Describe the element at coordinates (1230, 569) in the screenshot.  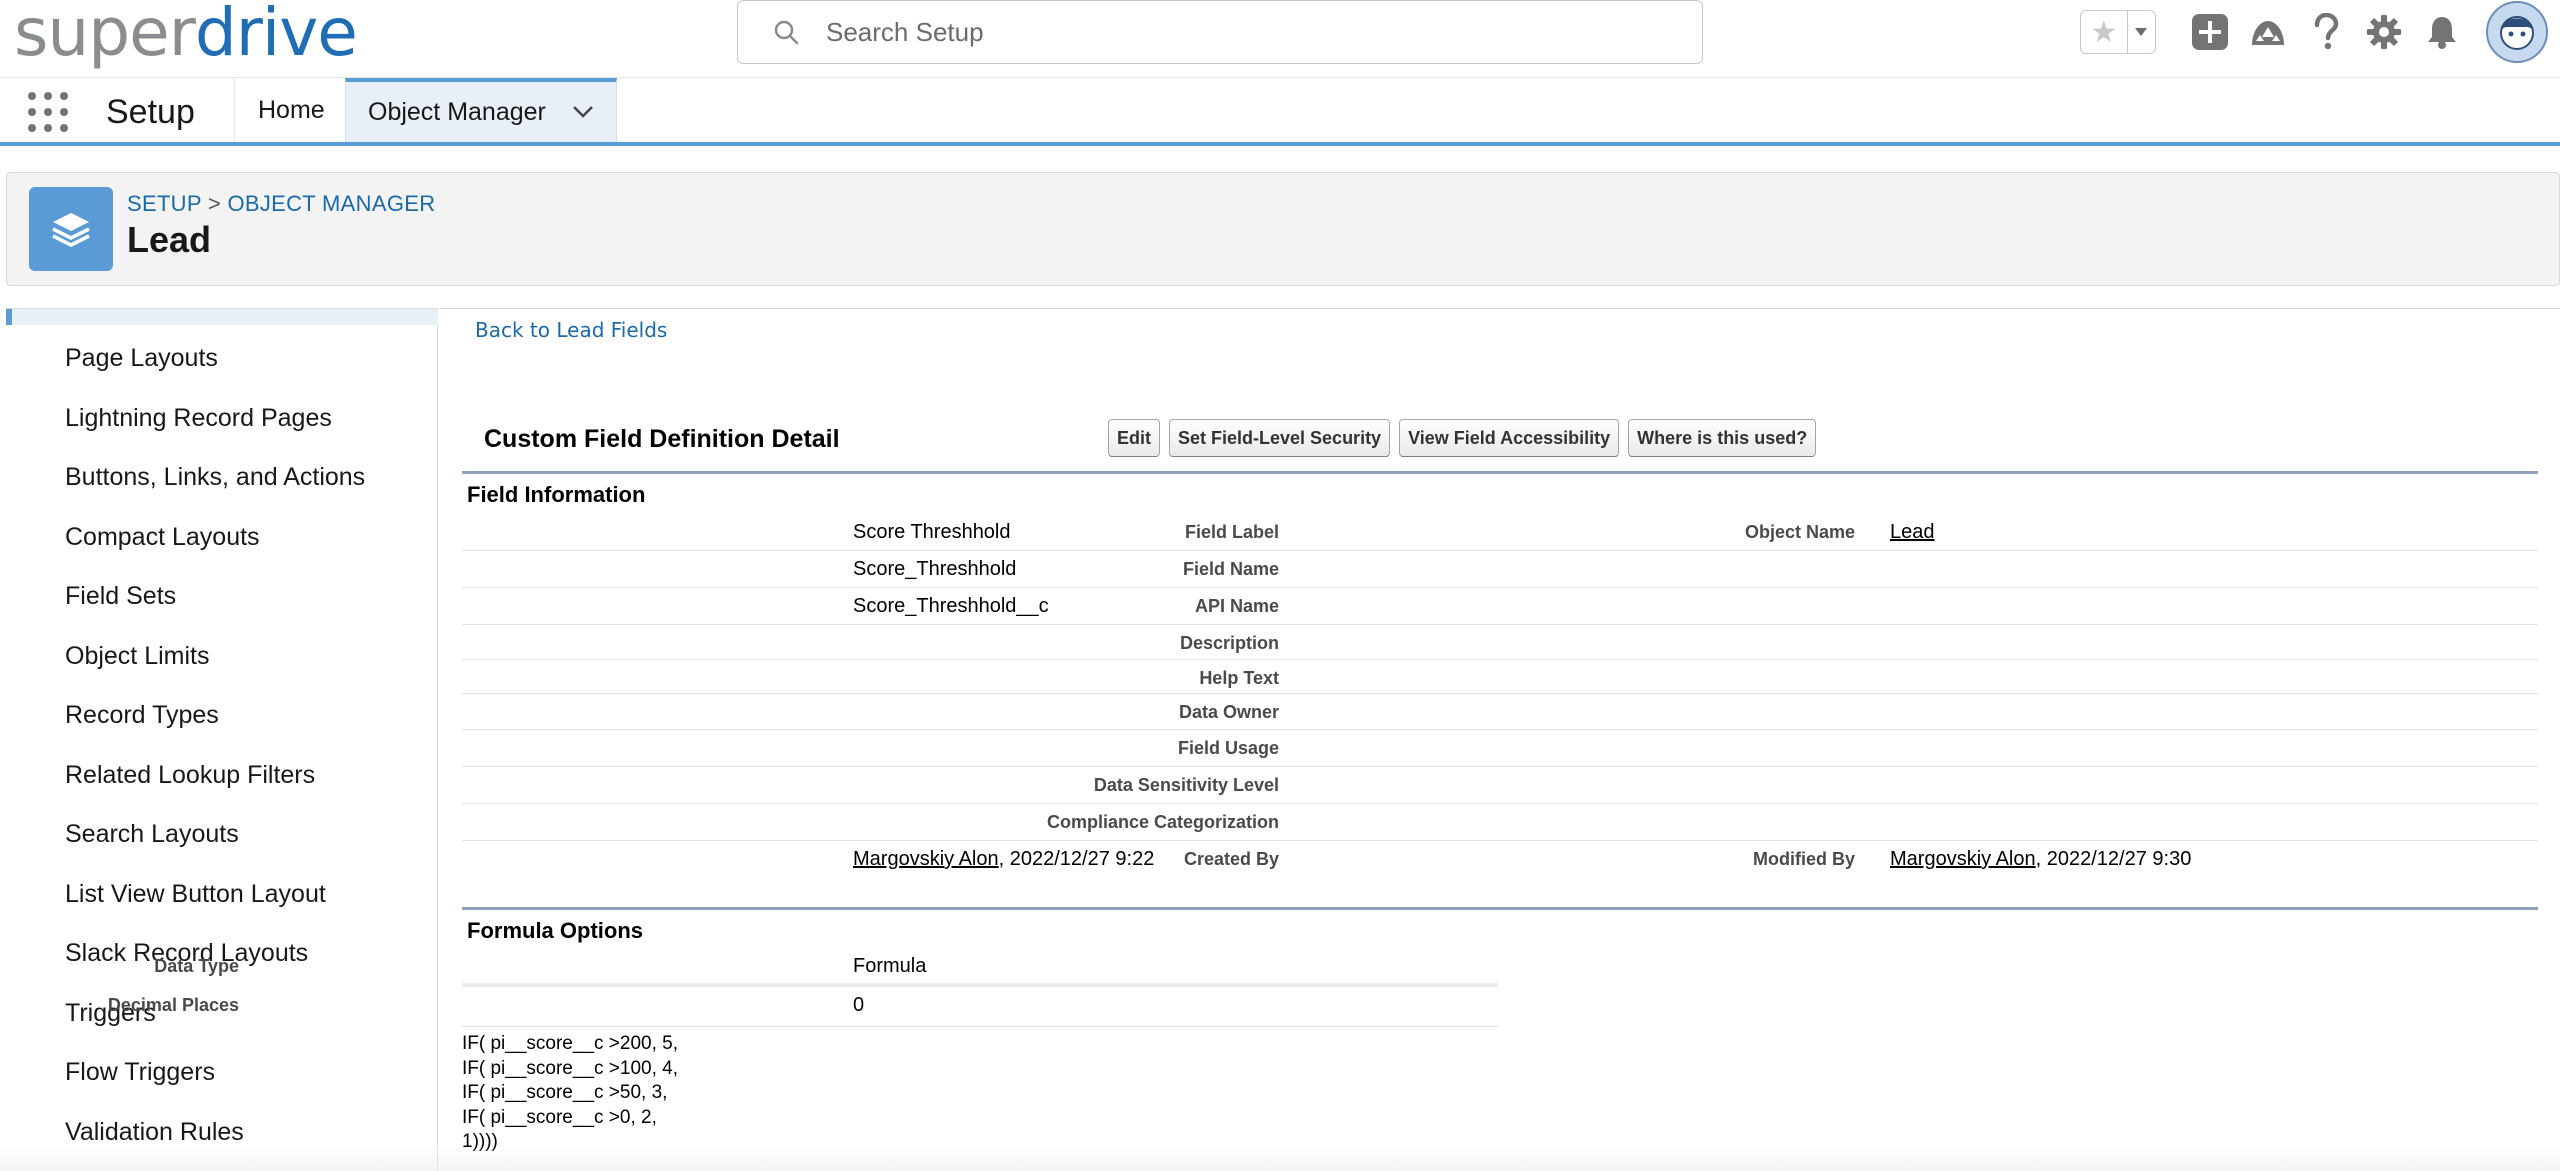
I see `field-name-label: Field Name` at that location.